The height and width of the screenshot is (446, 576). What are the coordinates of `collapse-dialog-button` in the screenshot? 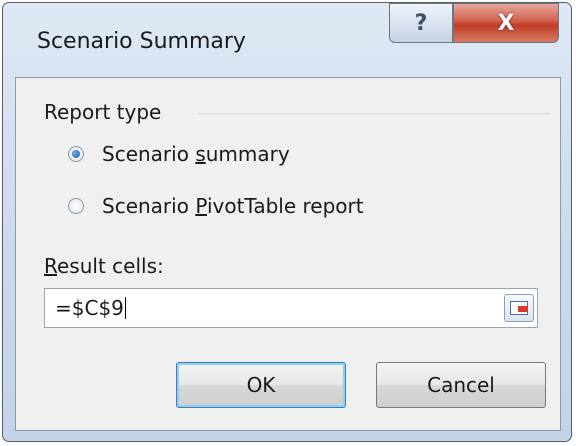 It's located at (519, 308).